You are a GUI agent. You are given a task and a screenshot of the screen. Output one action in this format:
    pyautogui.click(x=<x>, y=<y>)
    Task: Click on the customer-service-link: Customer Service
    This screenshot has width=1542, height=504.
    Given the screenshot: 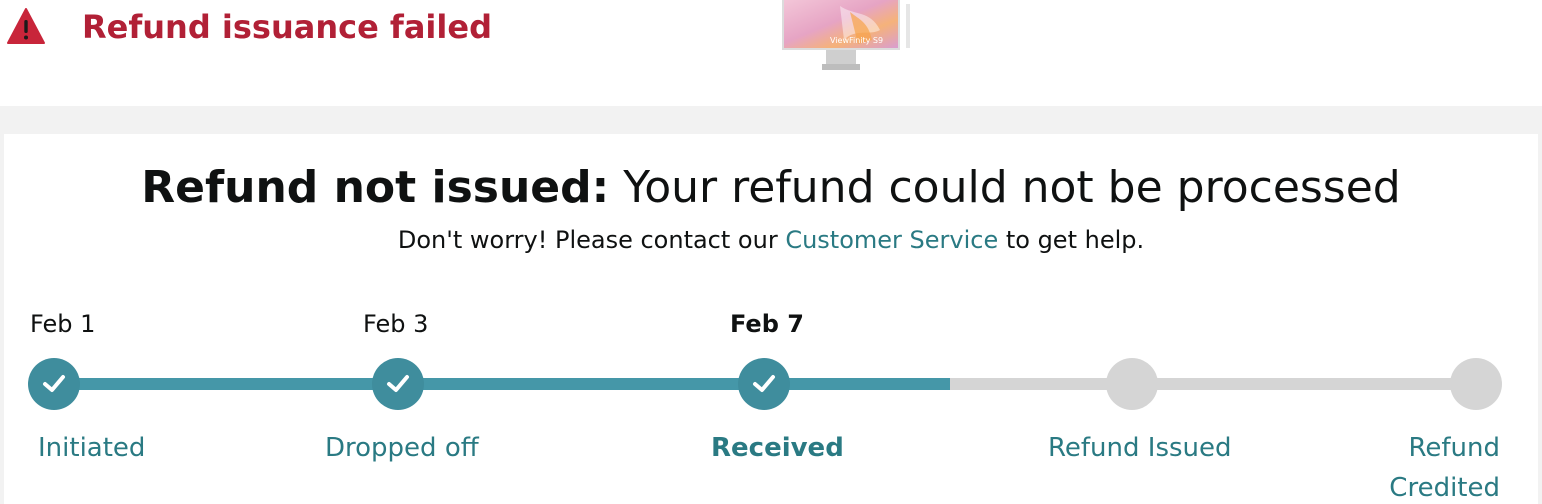 What is the action you would take?
    pyautogui.click(x=891, y=240)
    